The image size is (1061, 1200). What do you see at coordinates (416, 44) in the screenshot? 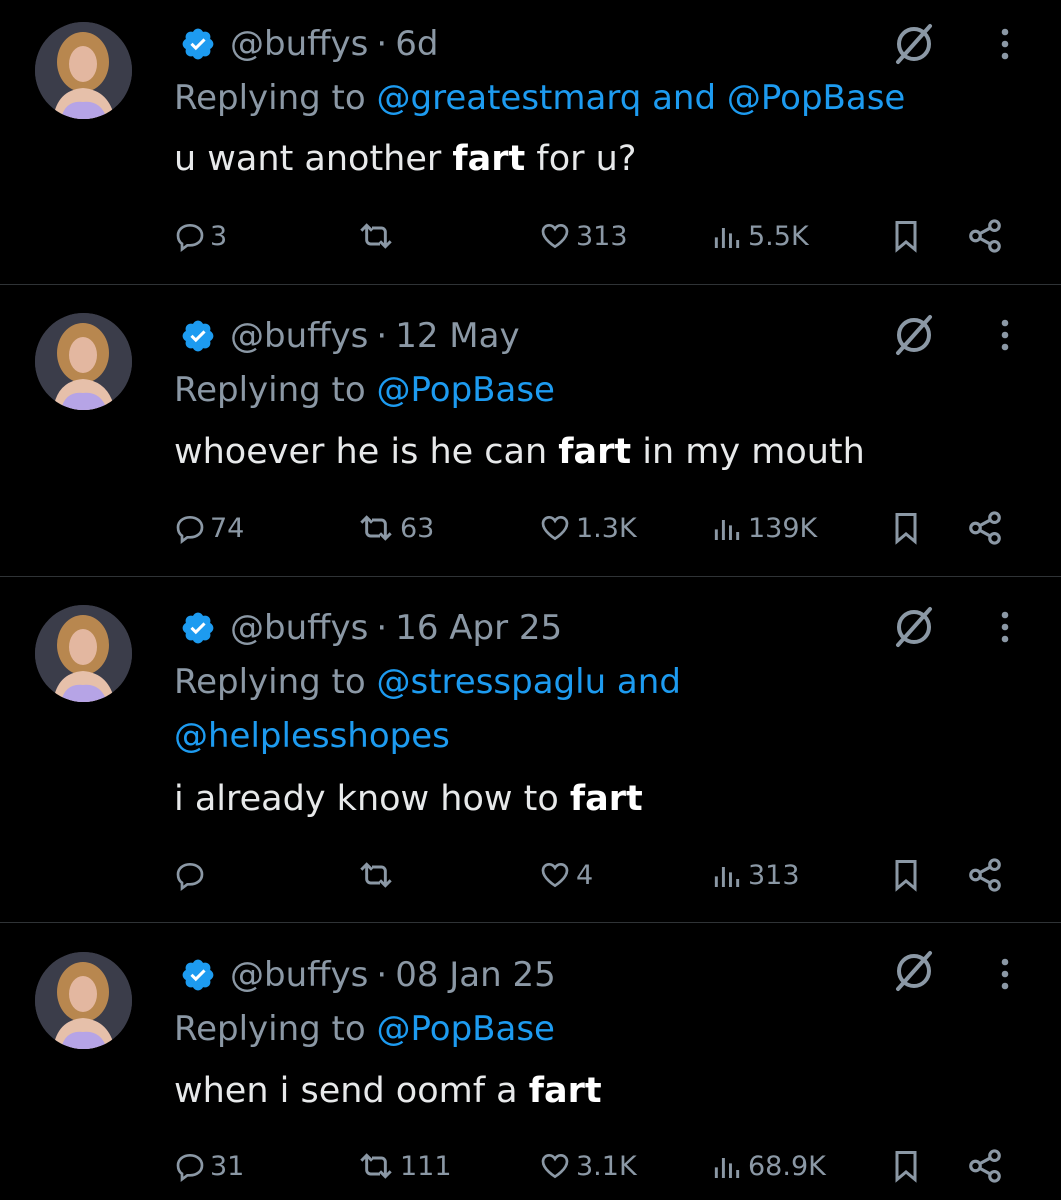
I see `timestamp: 6d` at bounding box center [416, 44].